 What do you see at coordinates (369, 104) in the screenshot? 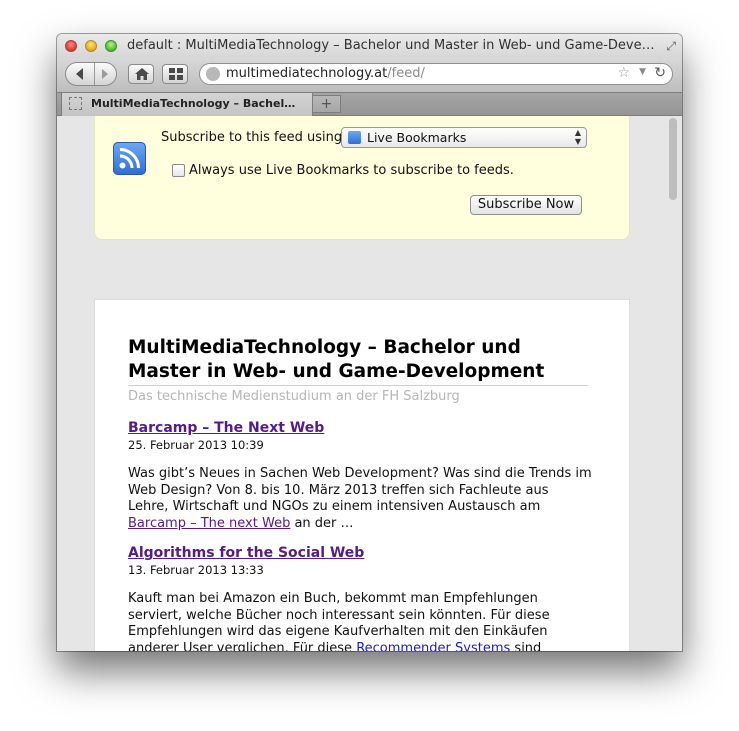
I see `tab-strip: MultiMediaTechnology – Bachel… +` at bounding box center [369, 104].